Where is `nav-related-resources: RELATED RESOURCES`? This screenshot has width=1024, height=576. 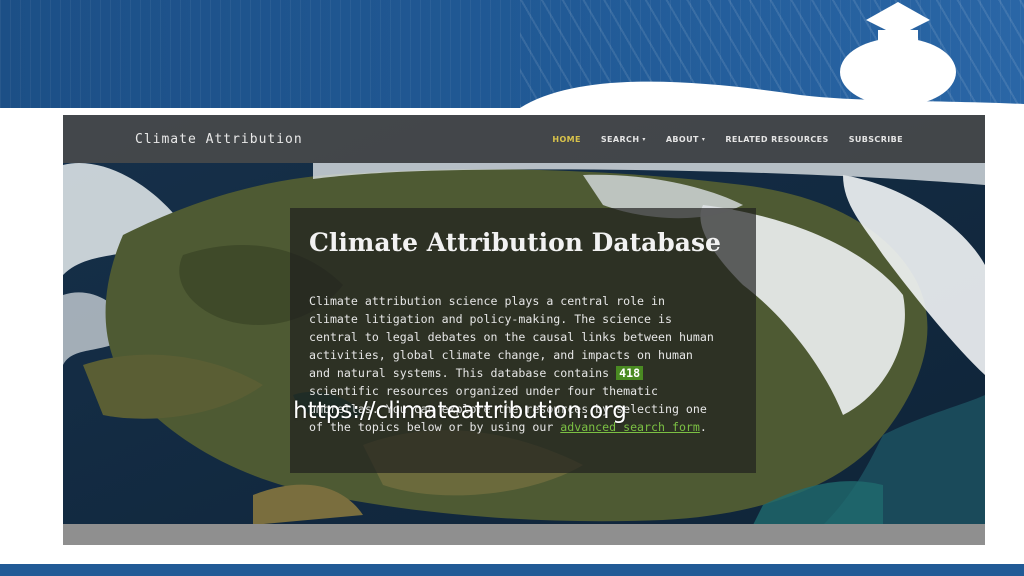
nav-related-resources: RELATED RESOURCES is located at coordinates (776, 139).